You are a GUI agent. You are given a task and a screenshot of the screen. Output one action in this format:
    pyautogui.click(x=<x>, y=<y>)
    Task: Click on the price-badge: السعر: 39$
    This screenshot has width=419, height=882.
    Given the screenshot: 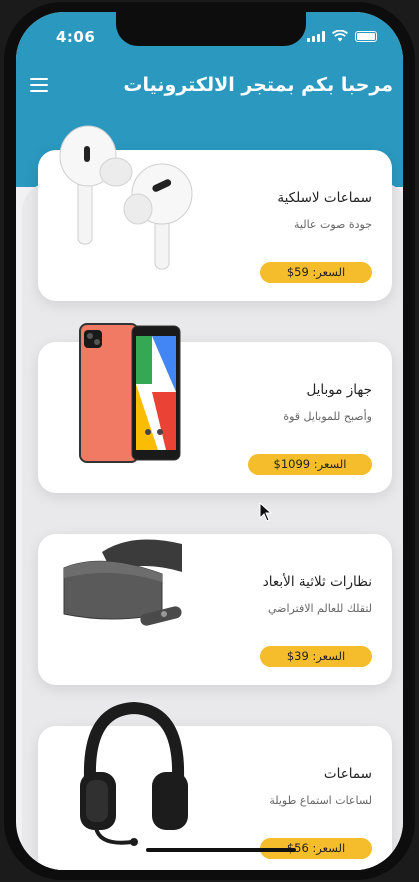 What is the action you would take?
    pyautogui.click(x=316, y=656)
    